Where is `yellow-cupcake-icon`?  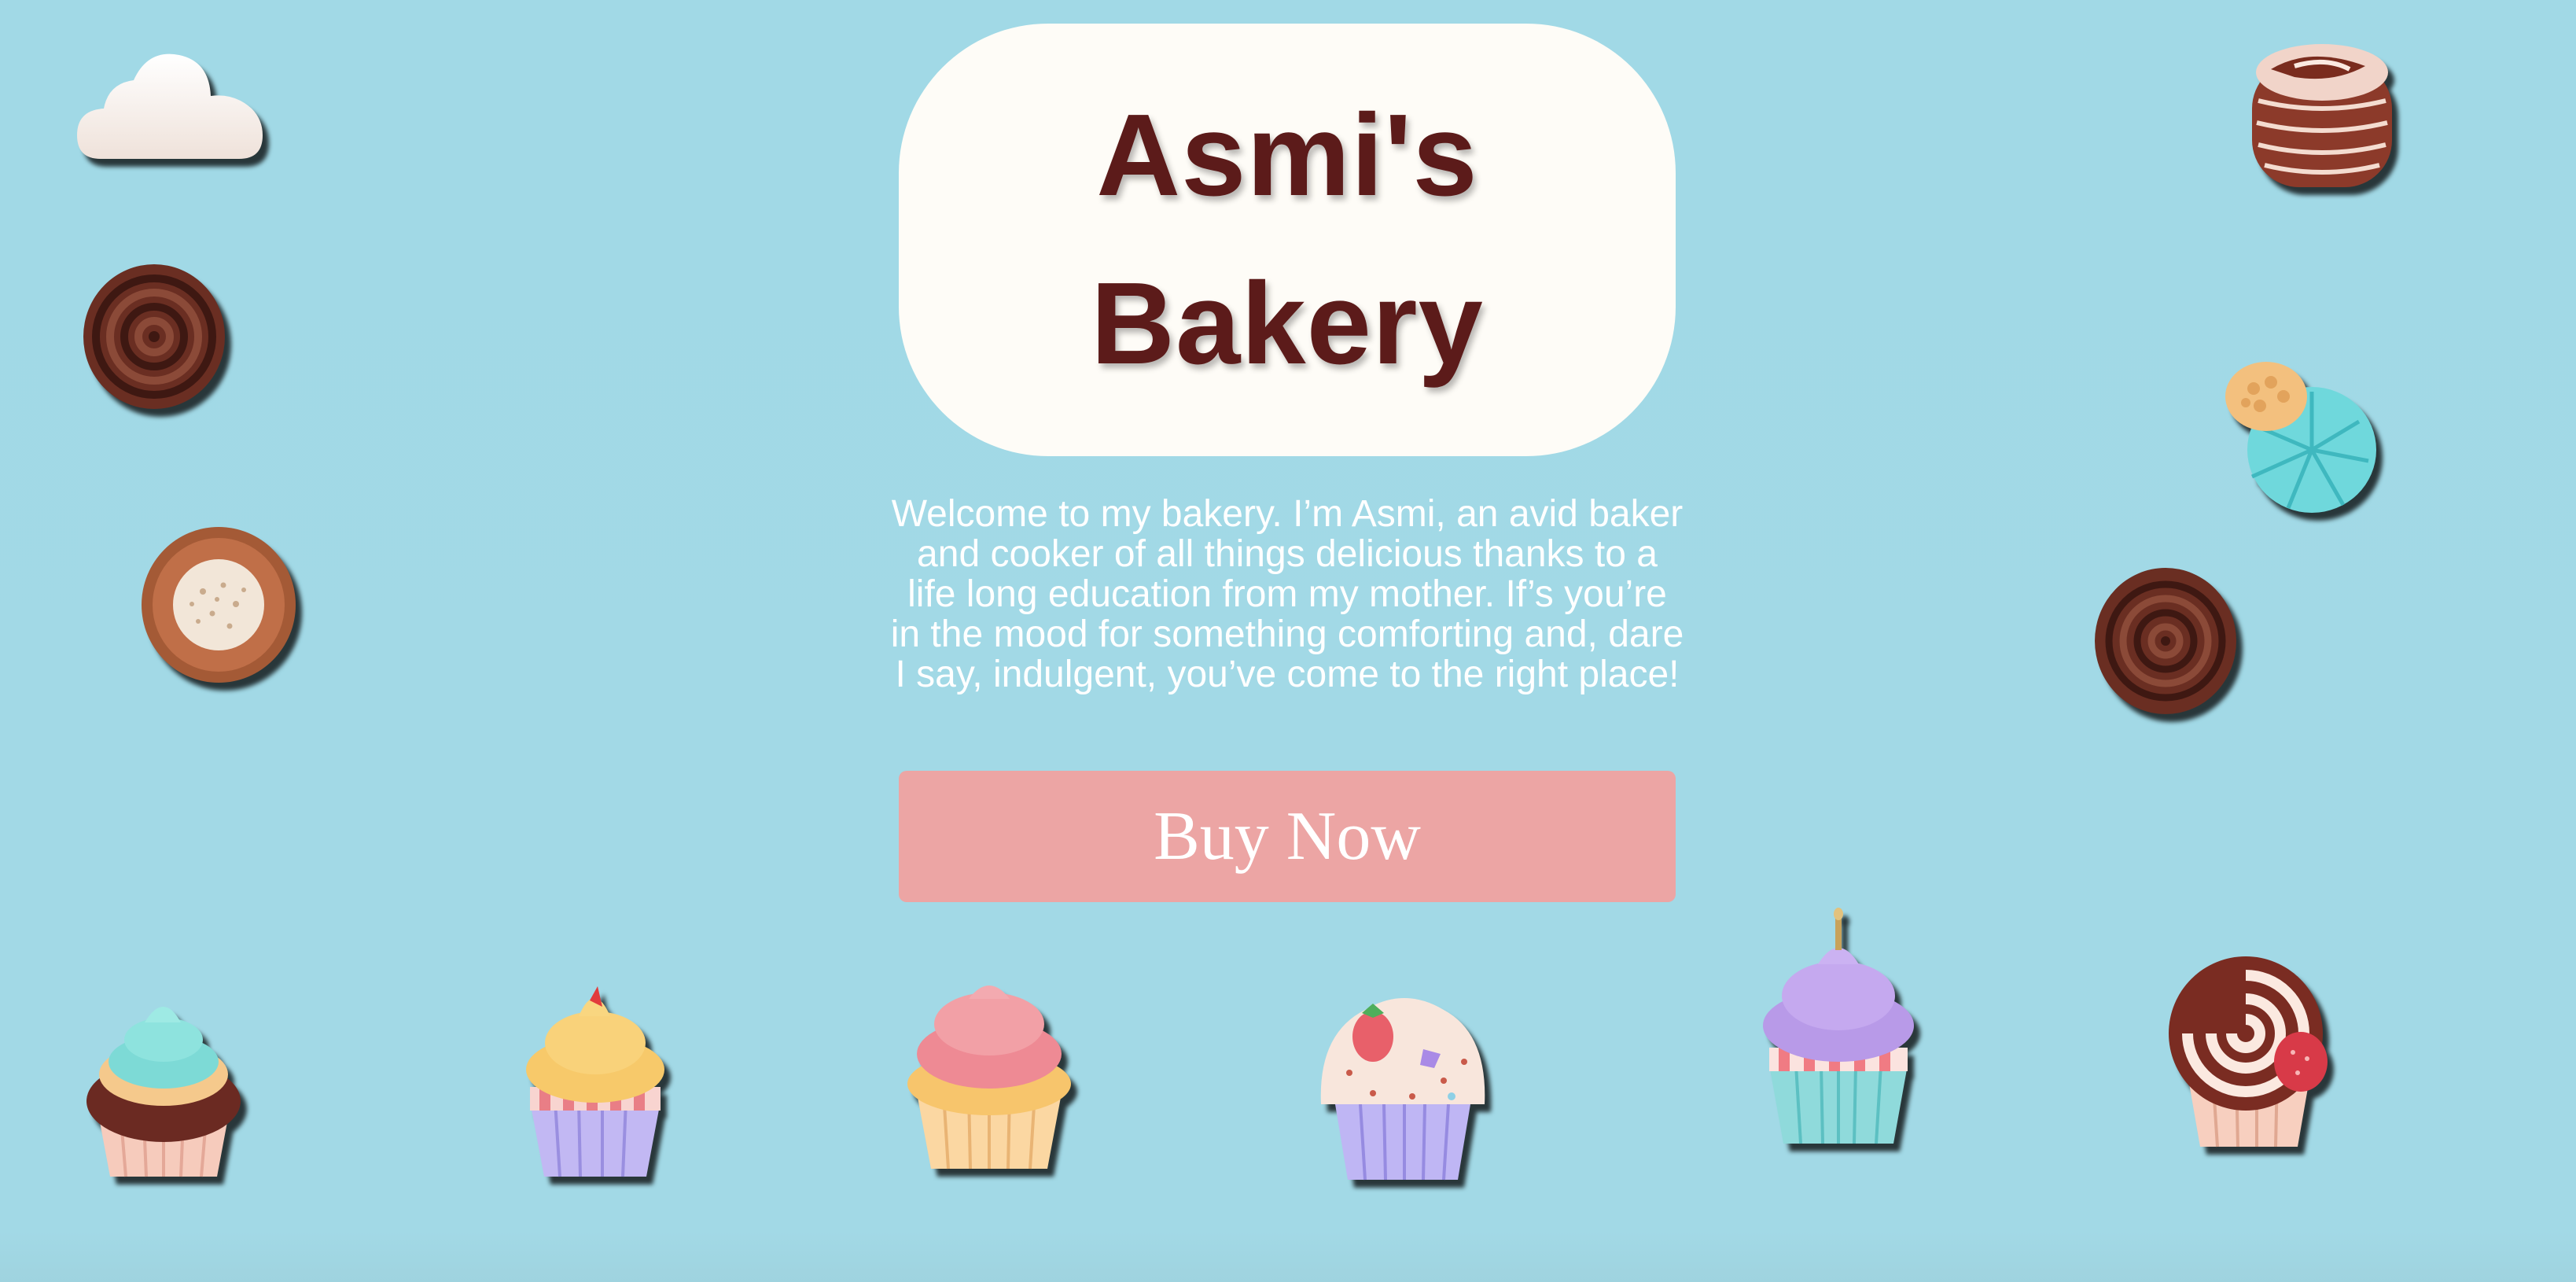 yellow-cupcake-icon is located at coordinates (595, 1080).